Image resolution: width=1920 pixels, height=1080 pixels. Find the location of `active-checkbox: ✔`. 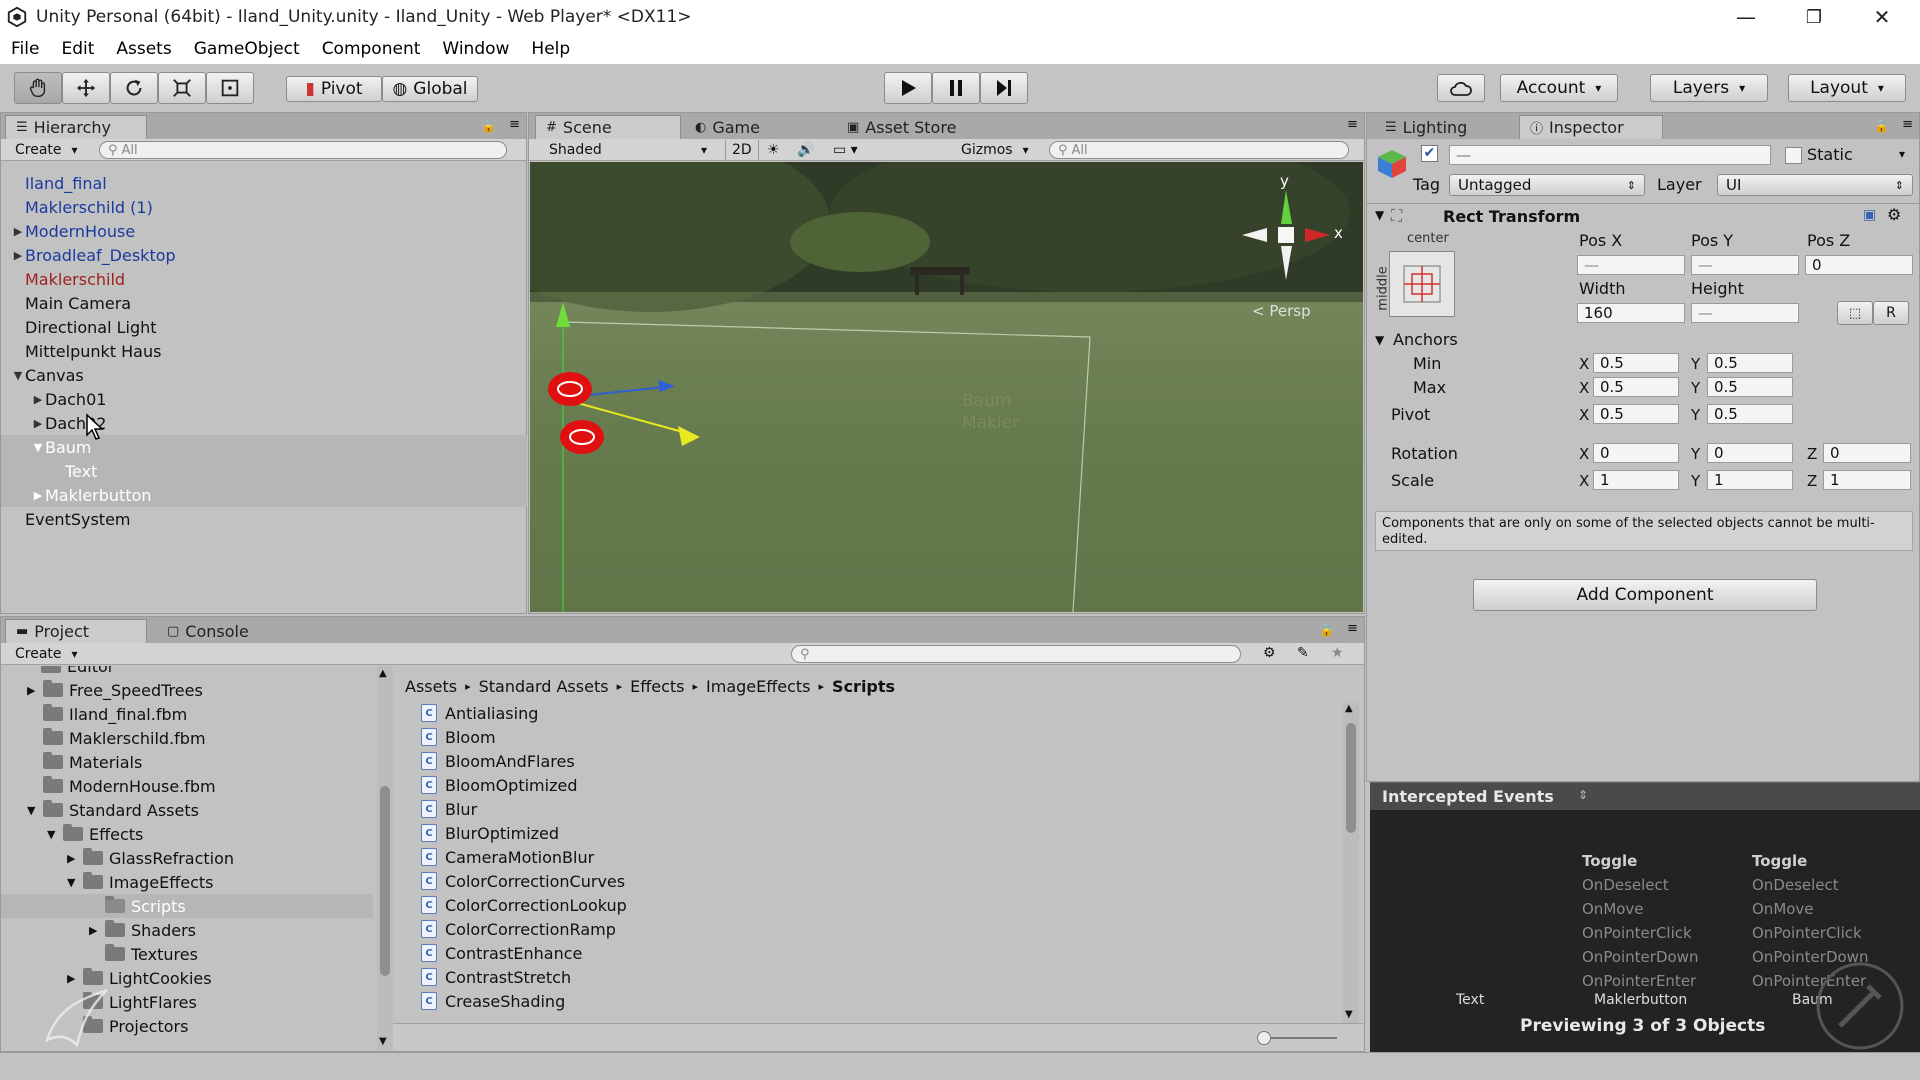

active-checkbox: ✔ is located at coordinates (1429, 153).